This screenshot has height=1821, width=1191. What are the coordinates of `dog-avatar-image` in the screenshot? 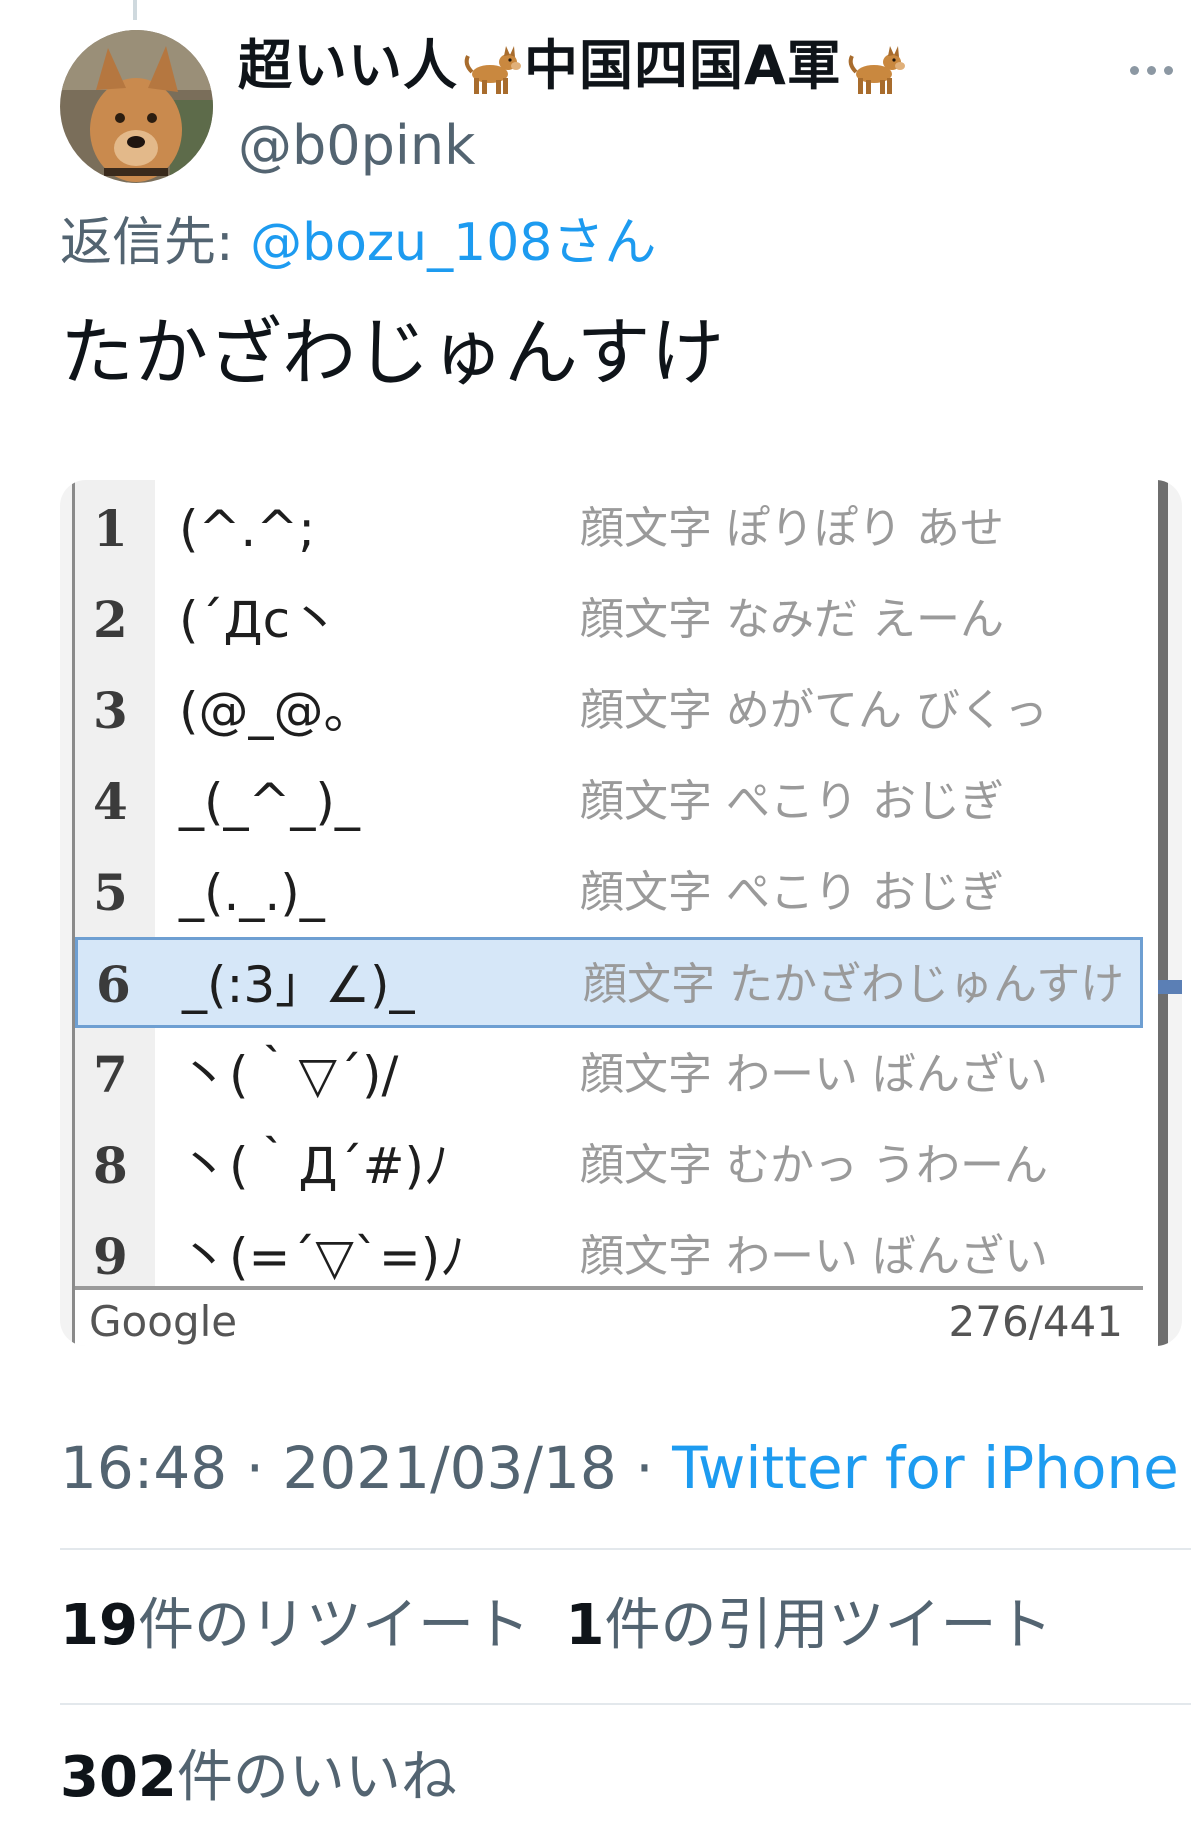 It's located at (136, 106).